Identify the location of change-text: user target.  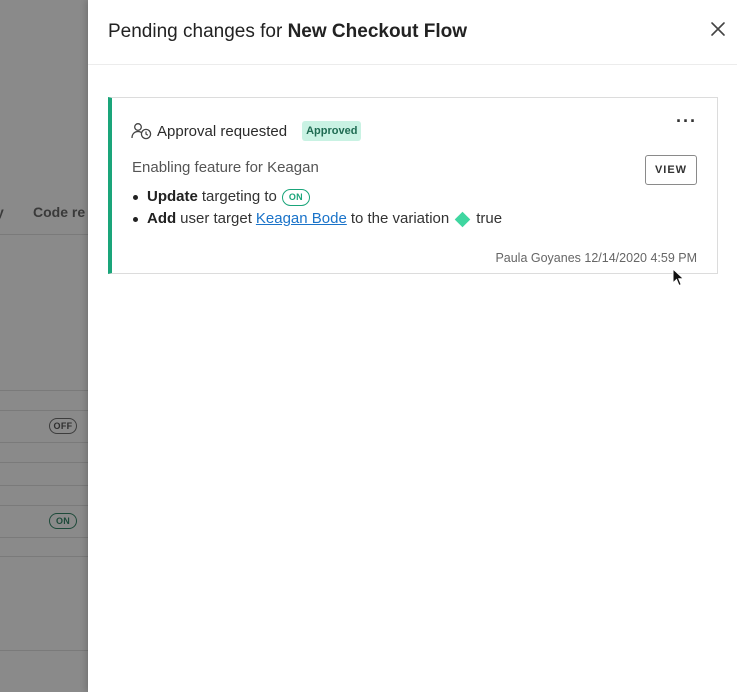
(216, 218).